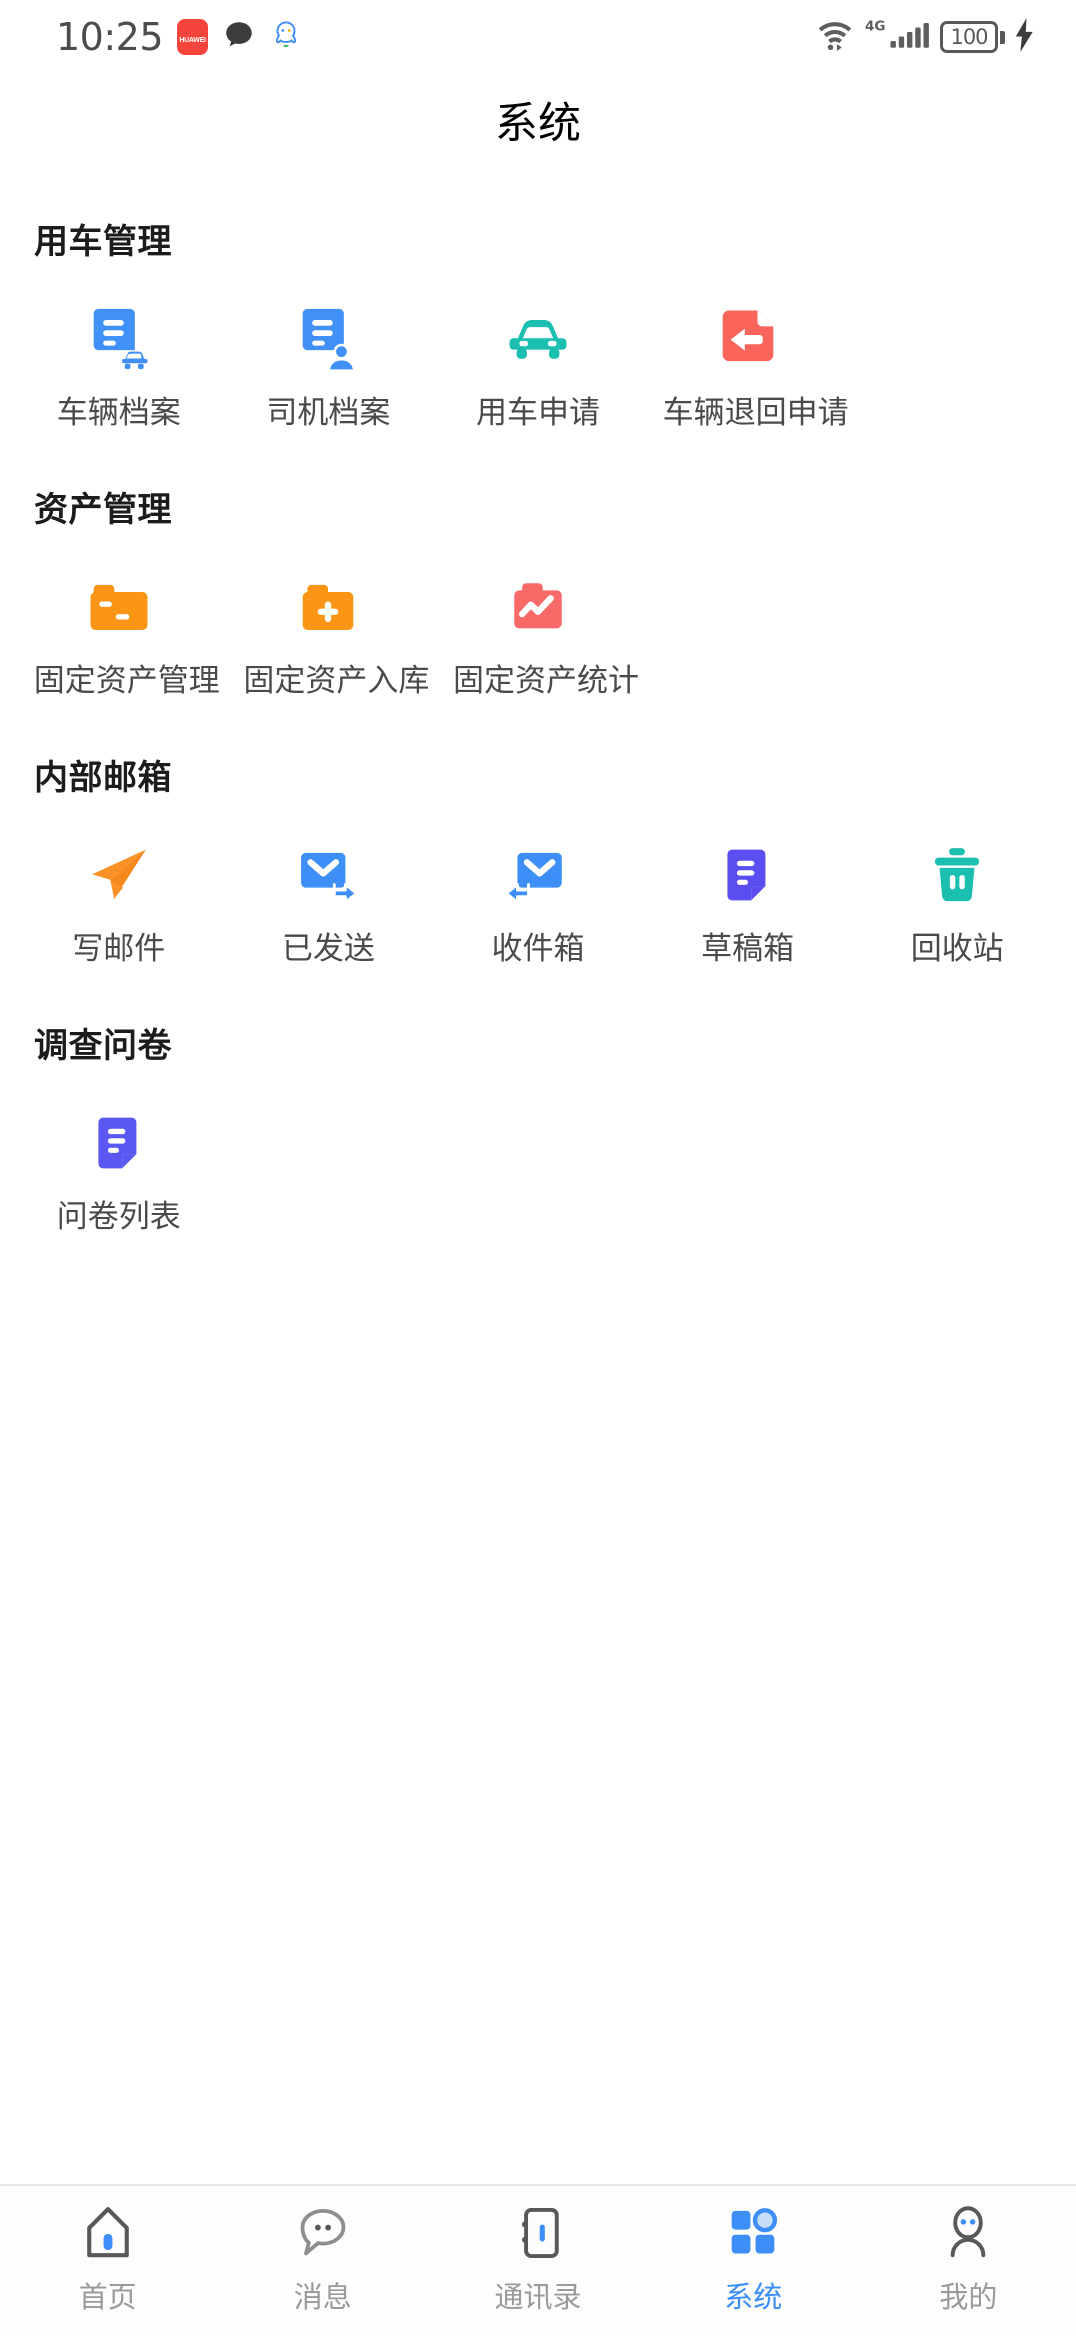 Image resolution: width=1076 pixels, height=2336 pixels. I want to click on vehicle-file-icon, so click(119, 339).